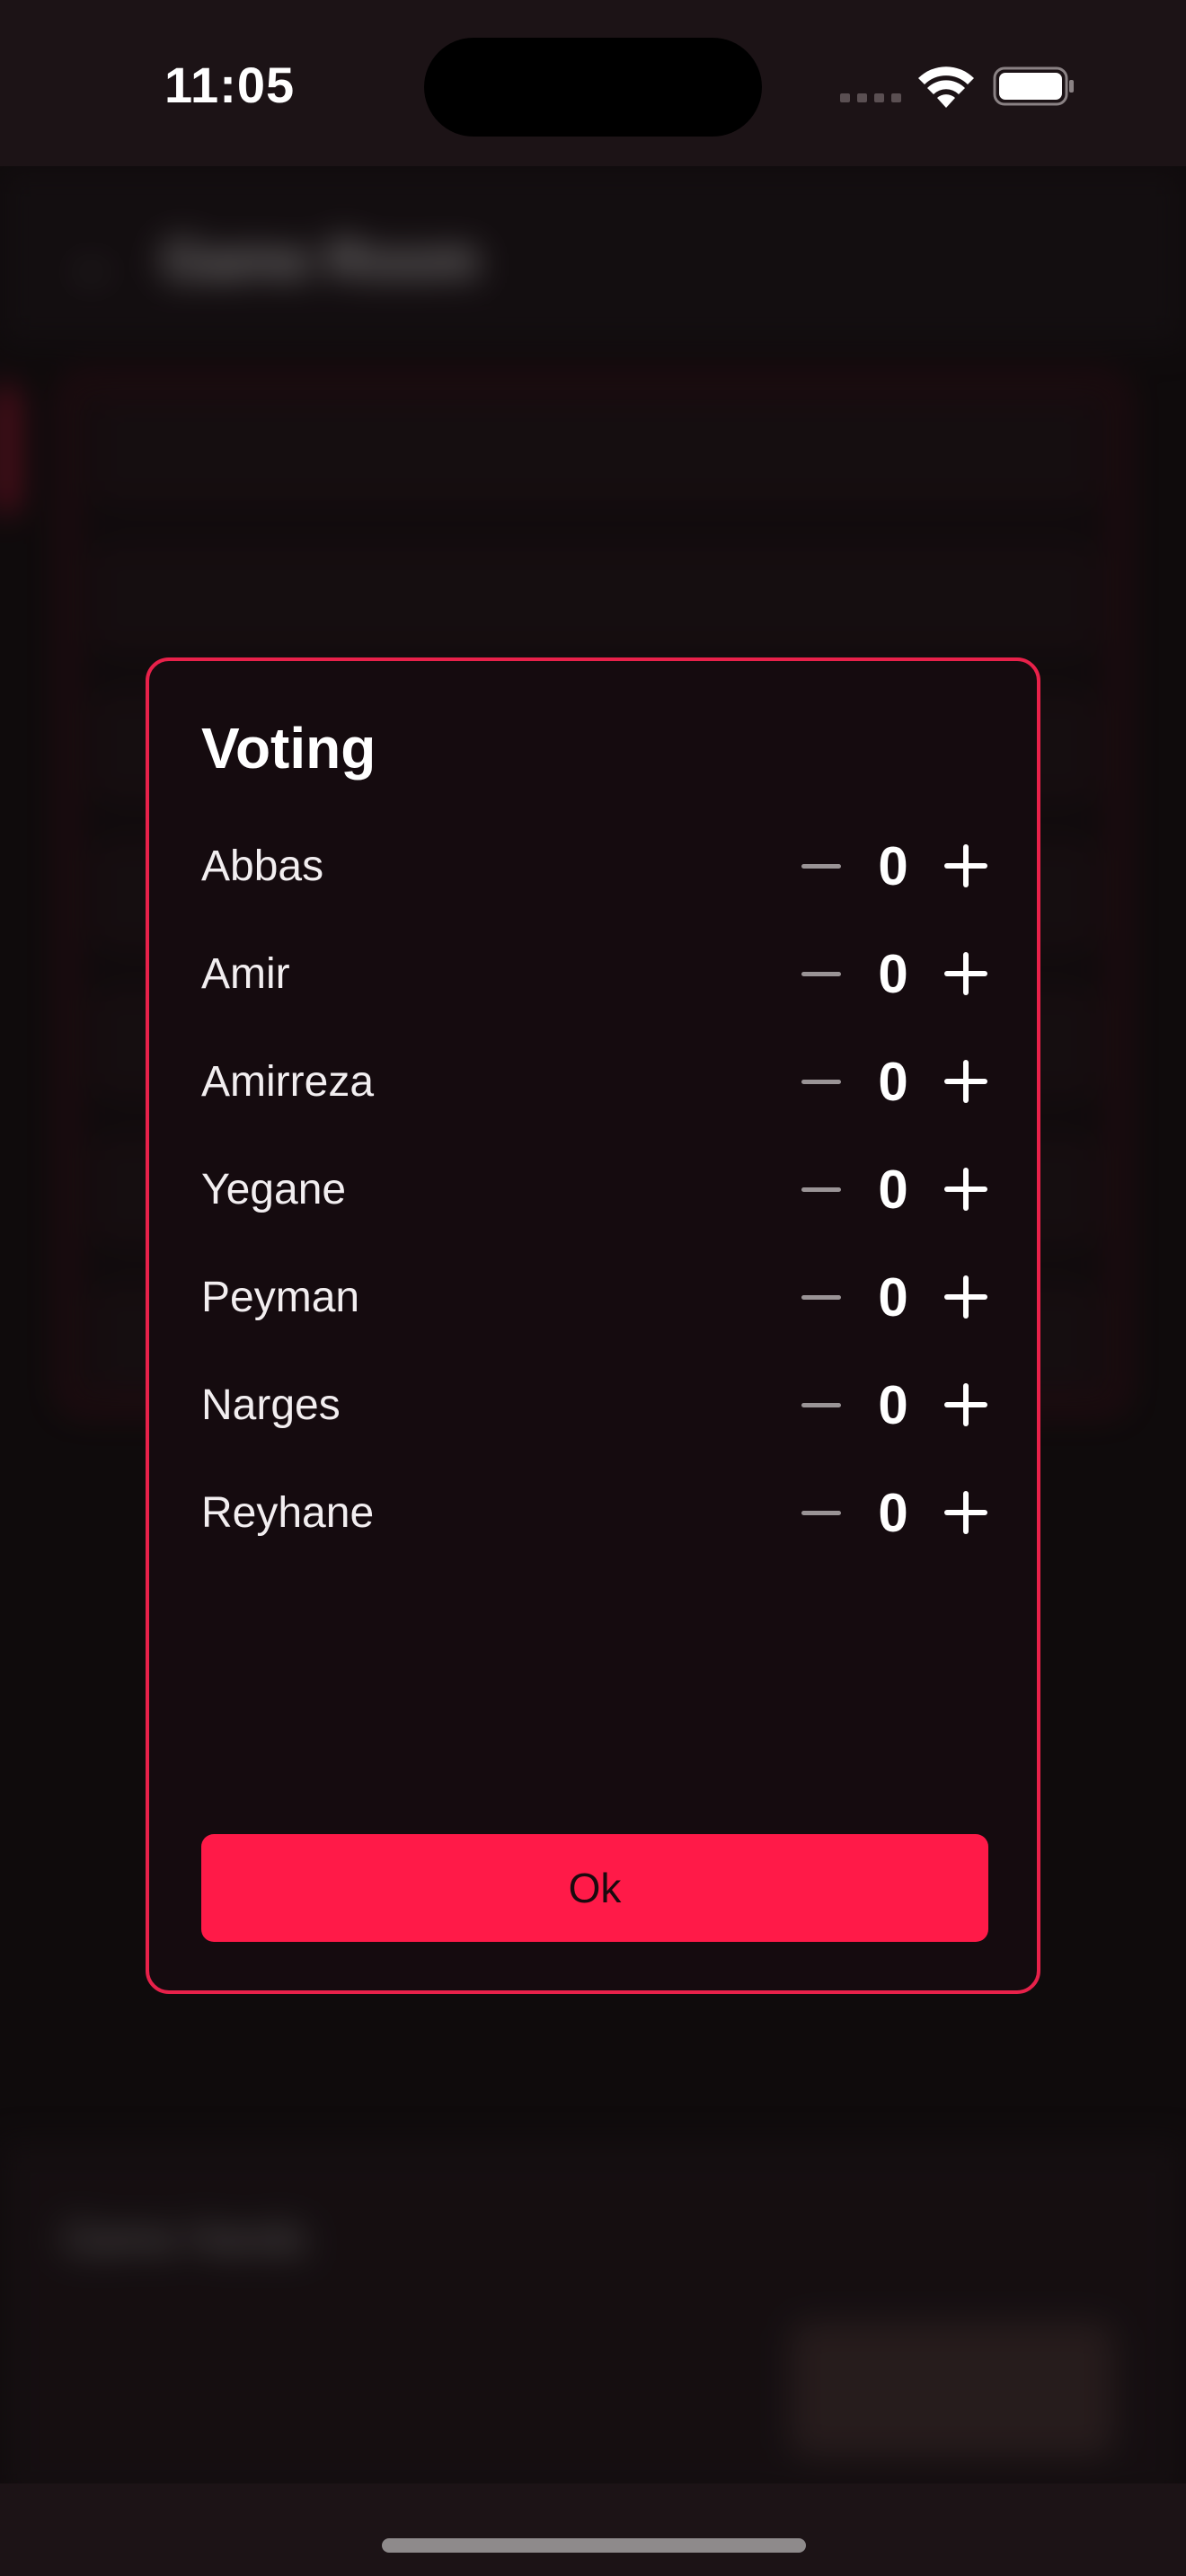 This screenshot has height=2576, width=1186. What do you see at coordinates (230, 85) in the screenshot?
I see `status-time: 11:05` at bounding box center [230, 85].